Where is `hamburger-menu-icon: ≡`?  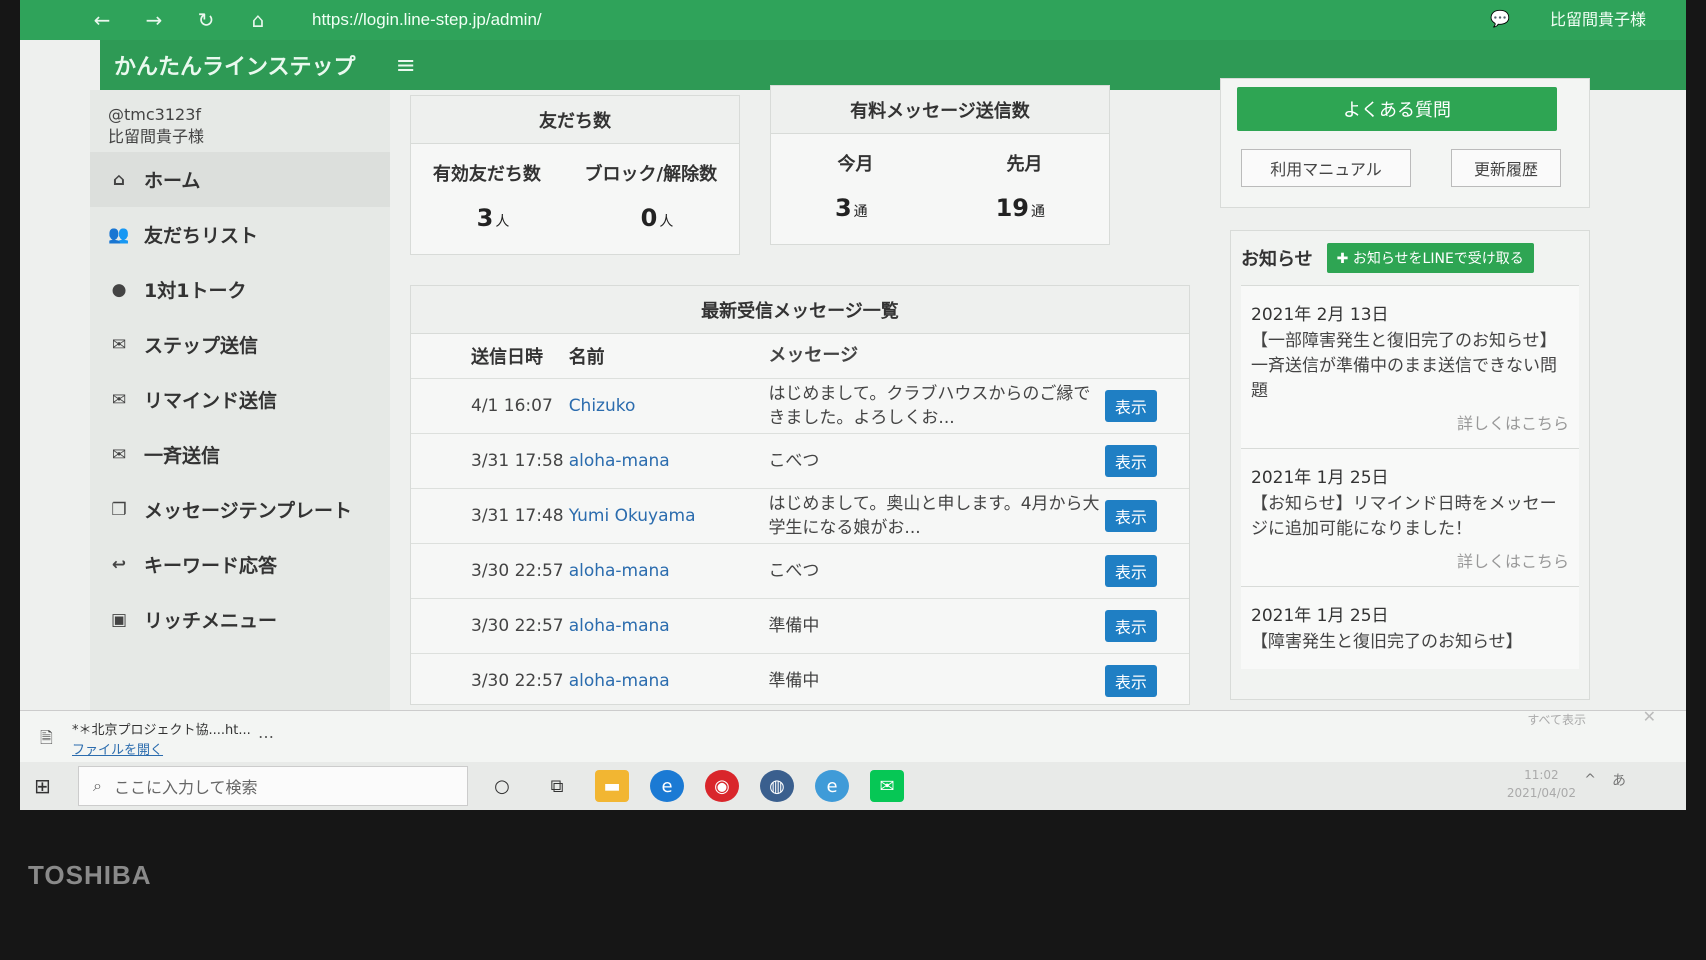 hamburger-menu-icon: ≡ is located at coordinates (406, 65).